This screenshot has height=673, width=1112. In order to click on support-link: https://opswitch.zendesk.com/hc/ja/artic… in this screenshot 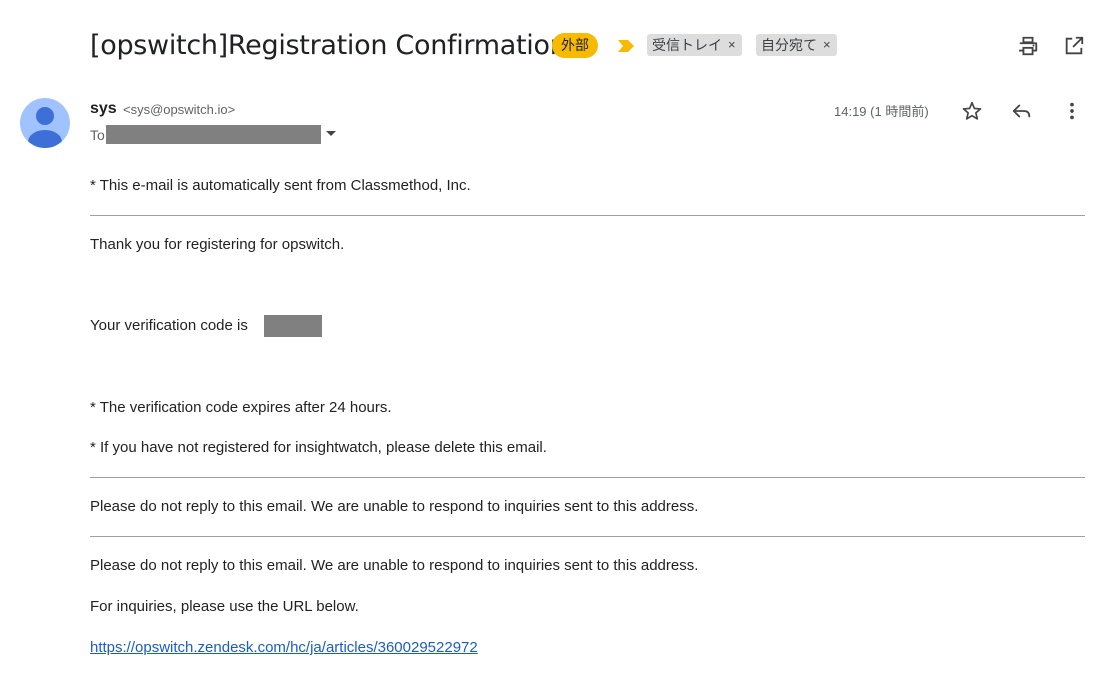, I will do `click(284, 648)`.